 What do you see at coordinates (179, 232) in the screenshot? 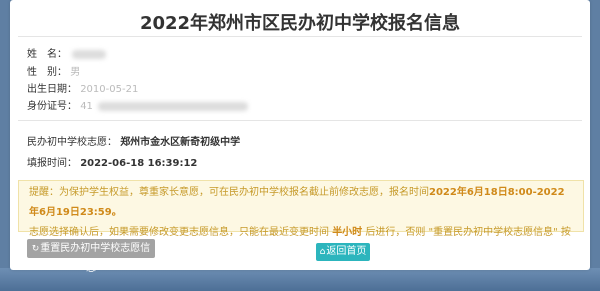
I see `notice-text-2: 志愿选择确认后，如果需要修改变更志愿信息，只能在最近变更时间` at bounding box center [179, 232].